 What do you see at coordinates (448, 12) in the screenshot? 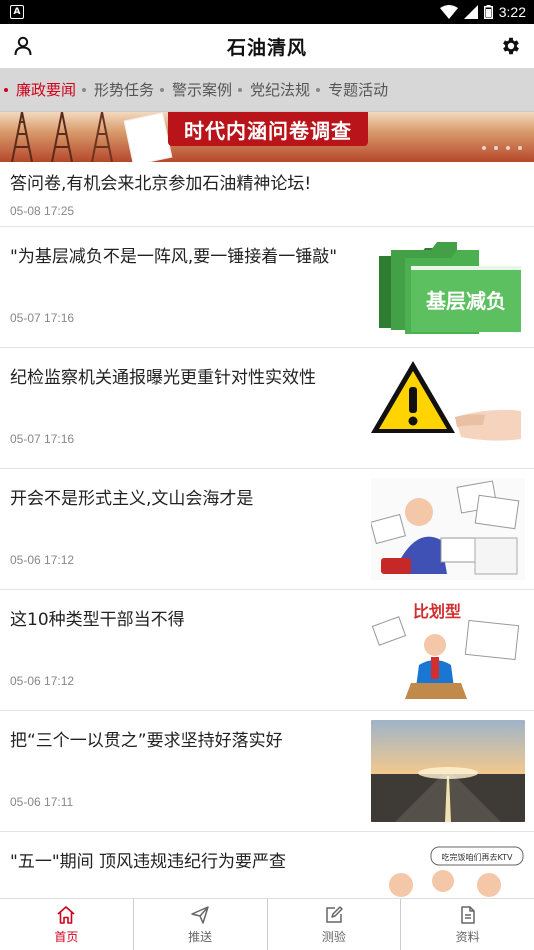
I see `wifi-icon` at bounding box center [448, 12].